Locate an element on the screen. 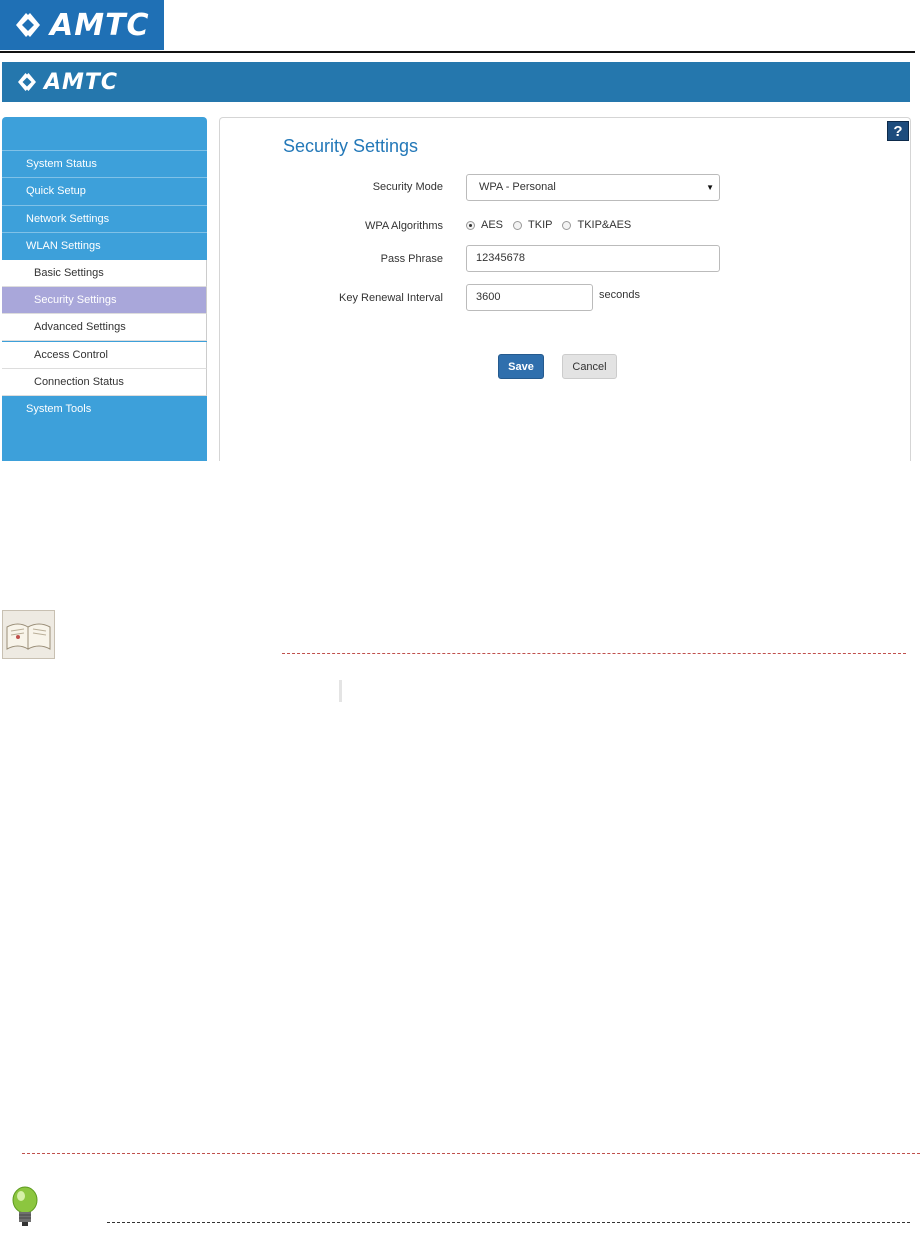 The height and width of the screenshot is (1233, 920). document-logo: AMTC is located at coordinates (82, 25).